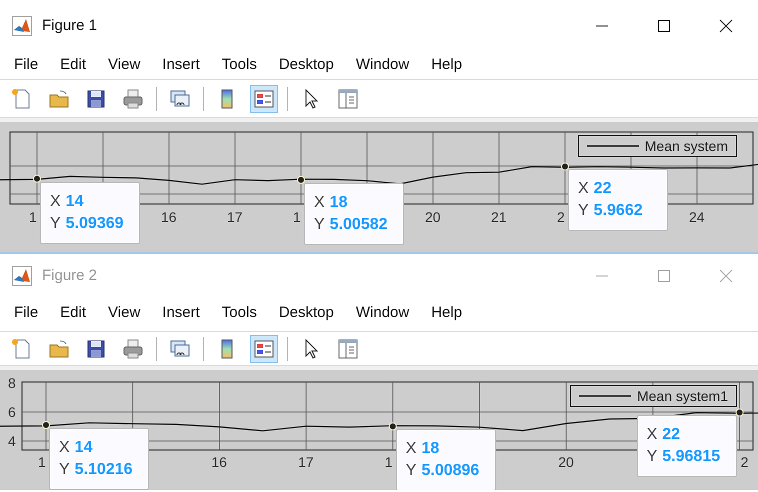 Image resolution: width=758 pixels, height=492 pixels. What do you see at coordinates (70, 276) in the screenshot?
I see `window-title: Figure 2` at bounding box center [70, 276].